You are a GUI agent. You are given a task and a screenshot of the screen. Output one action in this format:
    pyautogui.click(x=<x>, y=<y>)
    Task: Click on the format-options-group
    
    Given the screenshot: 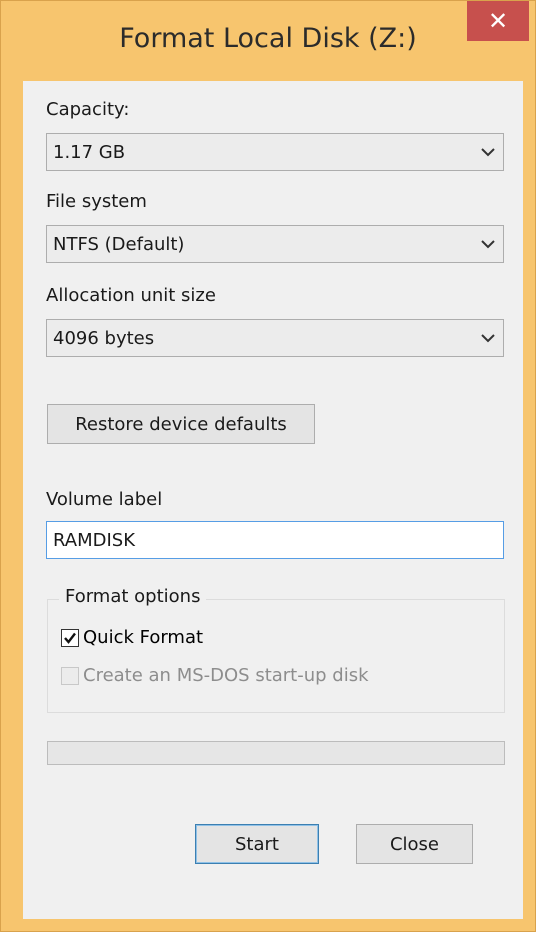 What is the action you would take?
    pyautogui.click(x=276, y=656)
    